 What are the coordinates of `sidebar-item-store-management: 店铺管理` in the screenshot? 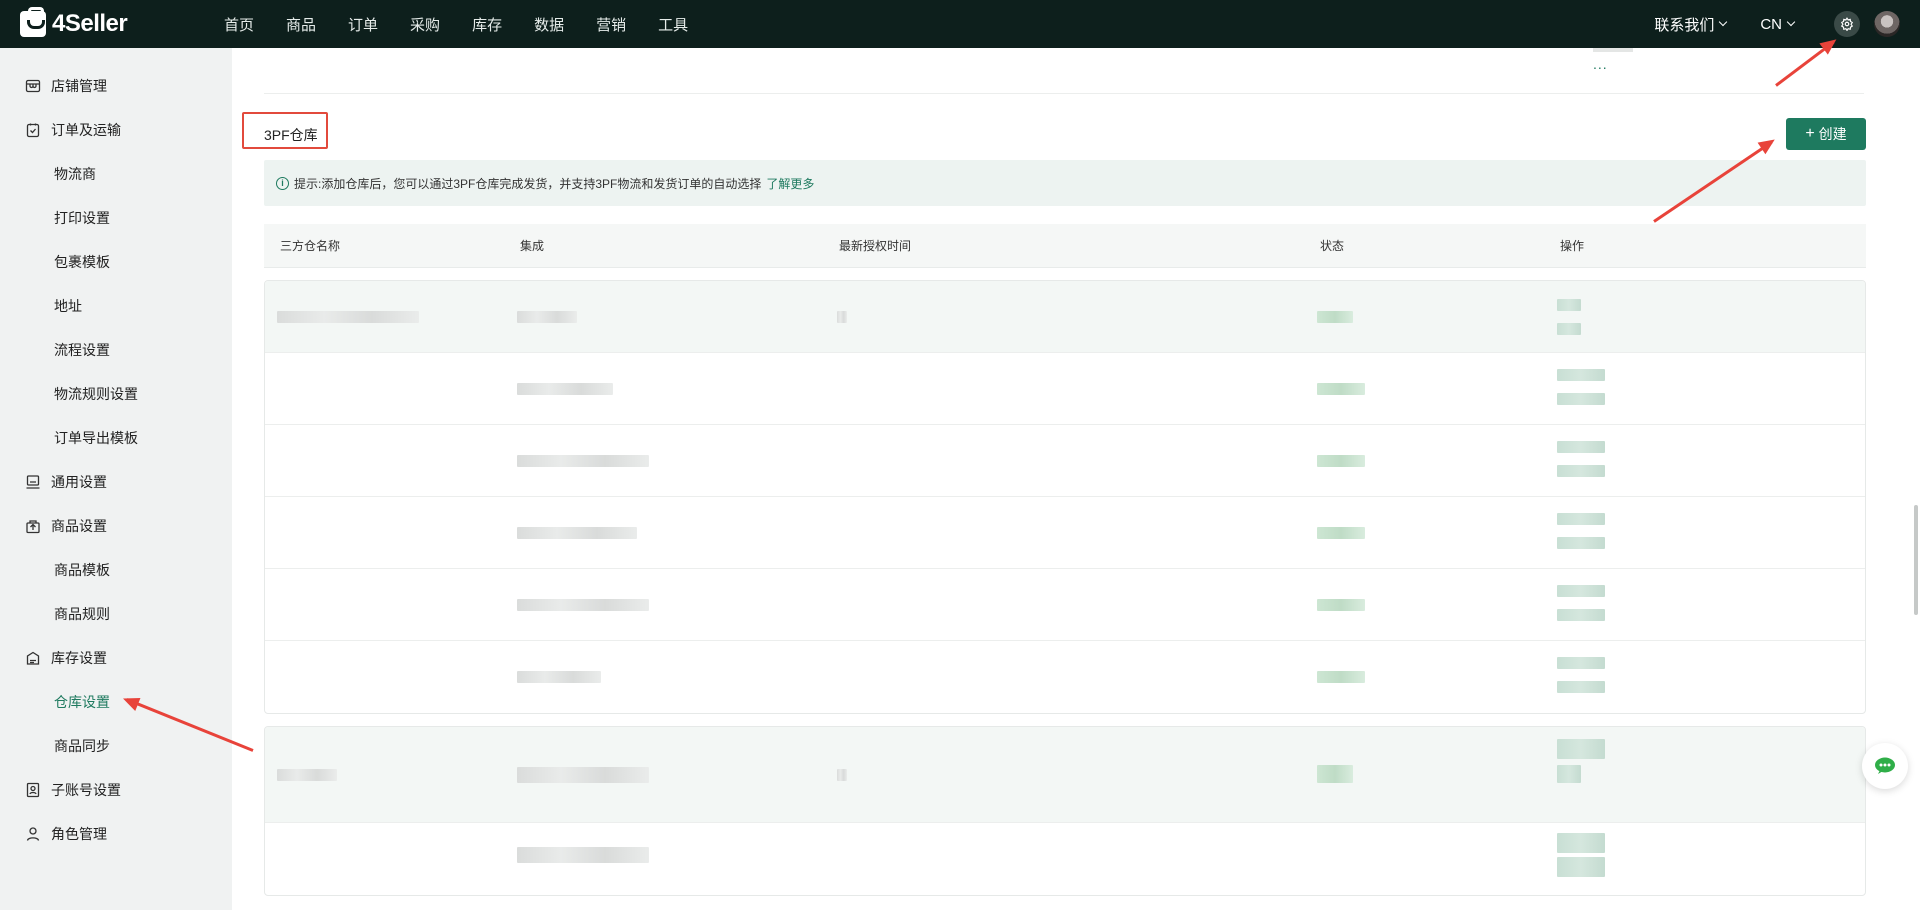 It's located at (116, 86).